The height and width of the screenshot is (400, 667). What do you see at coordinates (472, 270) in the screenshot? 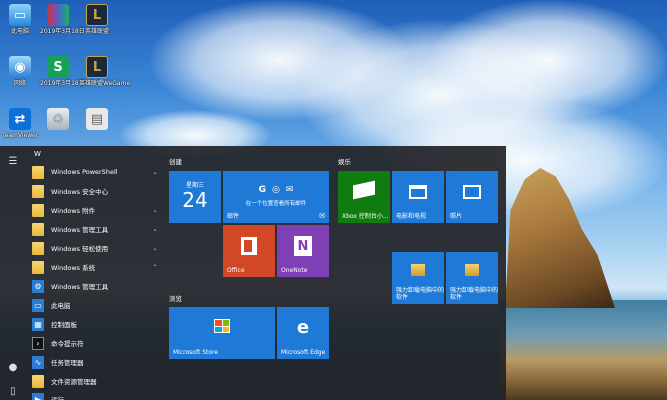
I see `box-icon` at bounding box center [472, 270].